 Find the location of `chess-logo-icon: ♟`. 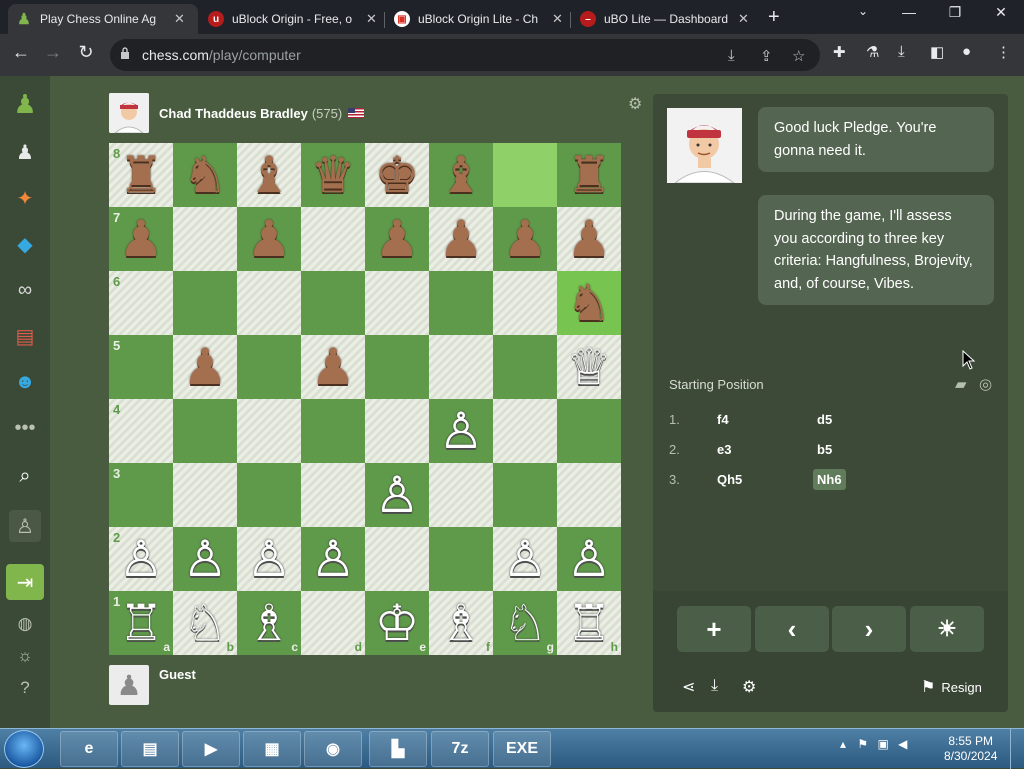

chess-logo-icon: ♟ is located at coordinates (25, 104).